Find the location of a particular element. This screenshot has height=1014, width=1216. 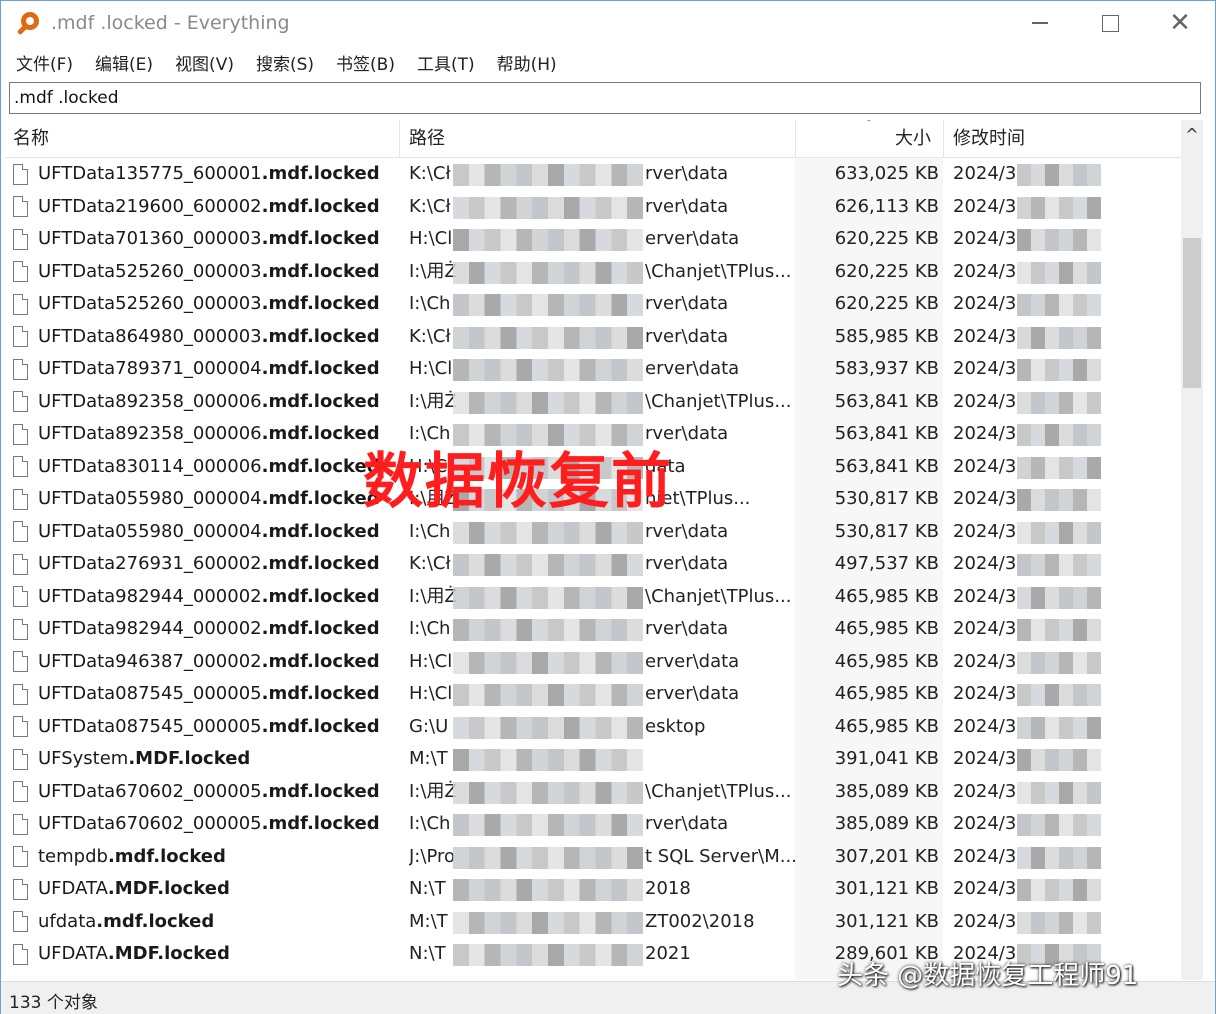

vertical-scrollbar: ^ is located at coordinates (1192, 550).